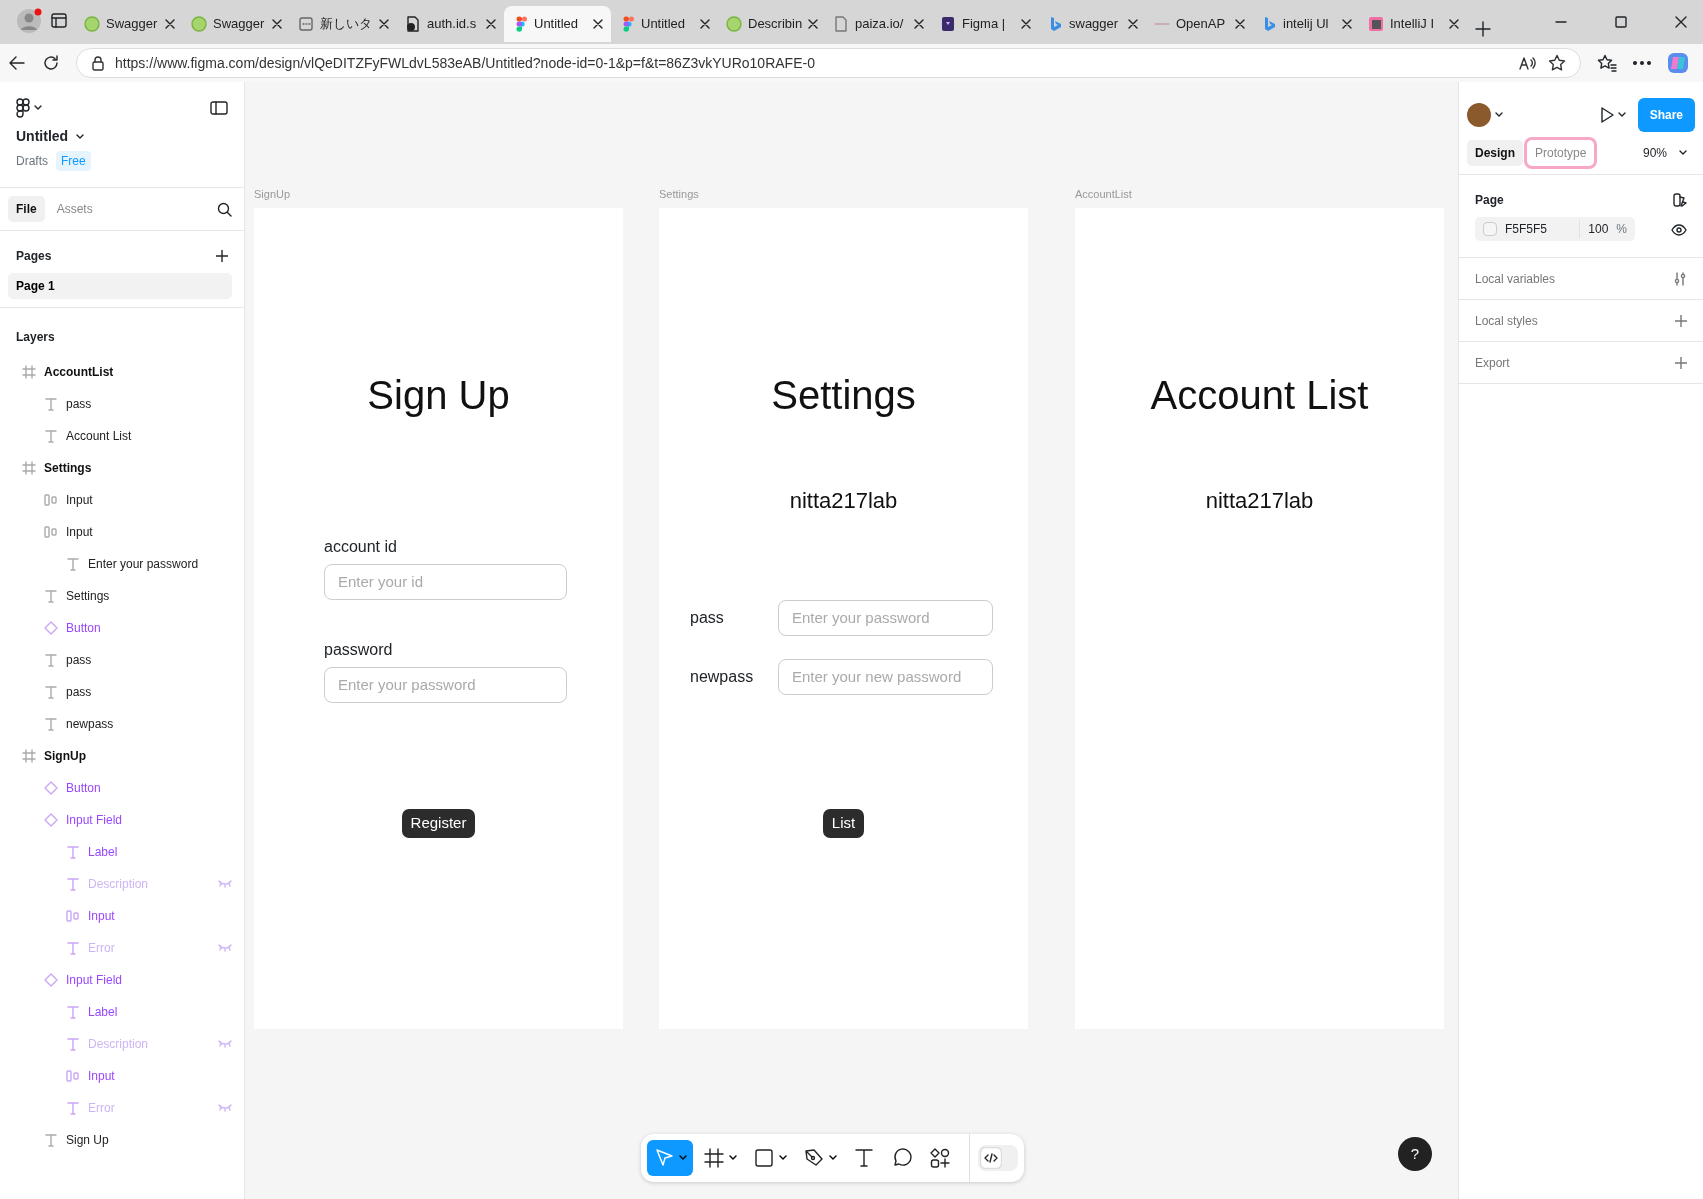 The height and width of the screenshot is (1199, 1703). I want to click on avatar, so click(1479, 115).